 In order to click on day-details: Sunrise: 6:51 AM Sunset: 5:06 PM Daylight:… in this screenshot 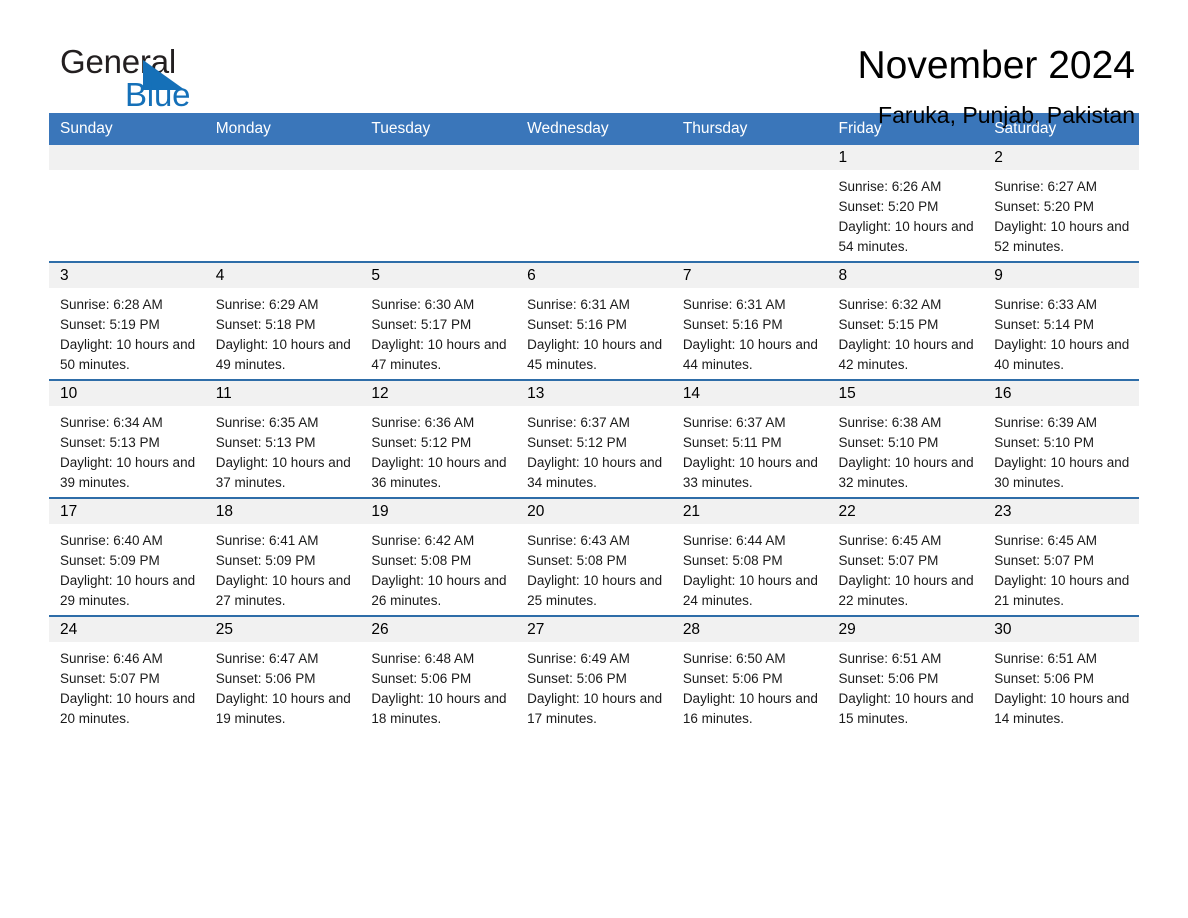, I will do `click(1061, 685)`.